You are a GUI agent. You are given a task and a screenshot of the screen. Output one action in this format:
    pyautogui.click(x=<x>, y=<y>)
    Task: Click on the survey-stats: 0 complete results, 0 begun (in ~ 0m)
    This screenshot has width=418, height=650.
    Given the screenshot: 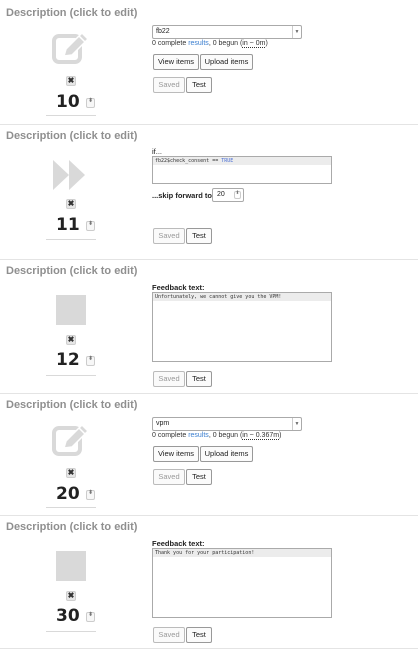 What is the action you would take?
    pyautogui.click(x=210, y=44)
    